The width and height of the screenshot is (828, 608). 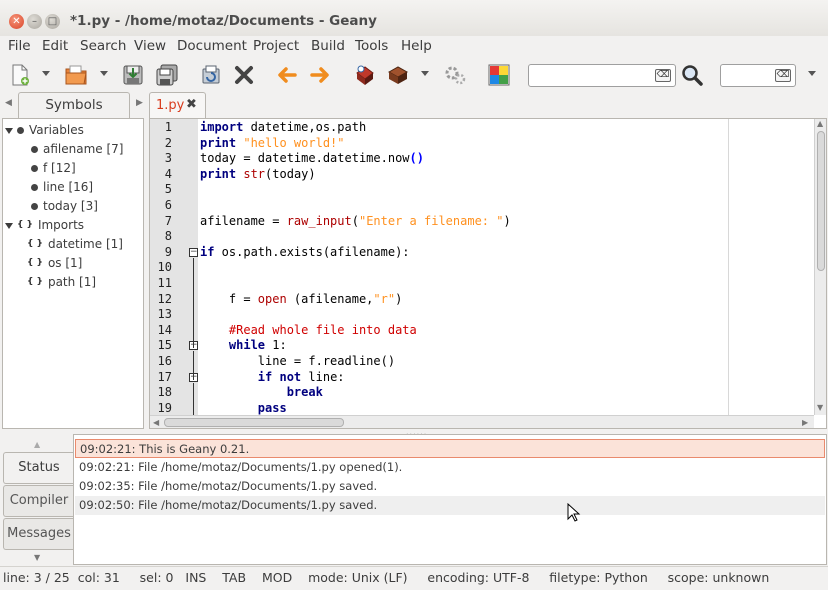 I want to click on tree-item-os: { } os [1], so click(x=54, y=263).